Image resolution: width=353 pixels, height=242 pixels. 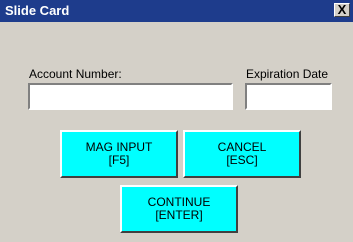 I want to click on continue-button: CONTINUE [ENTER], so click(x=179, y=209).